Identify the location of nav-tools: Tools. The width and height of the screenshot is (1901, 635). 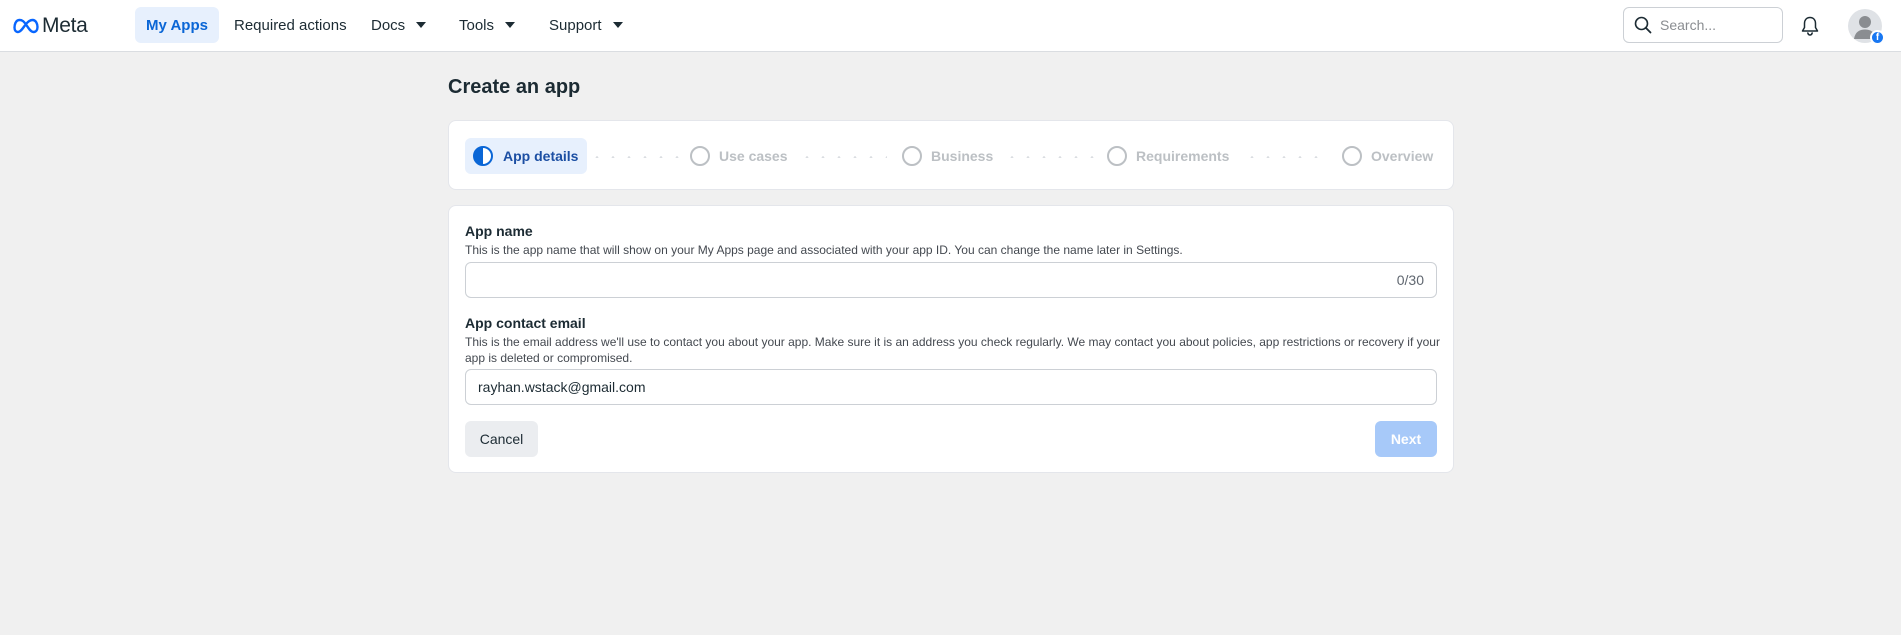
(487, 25).